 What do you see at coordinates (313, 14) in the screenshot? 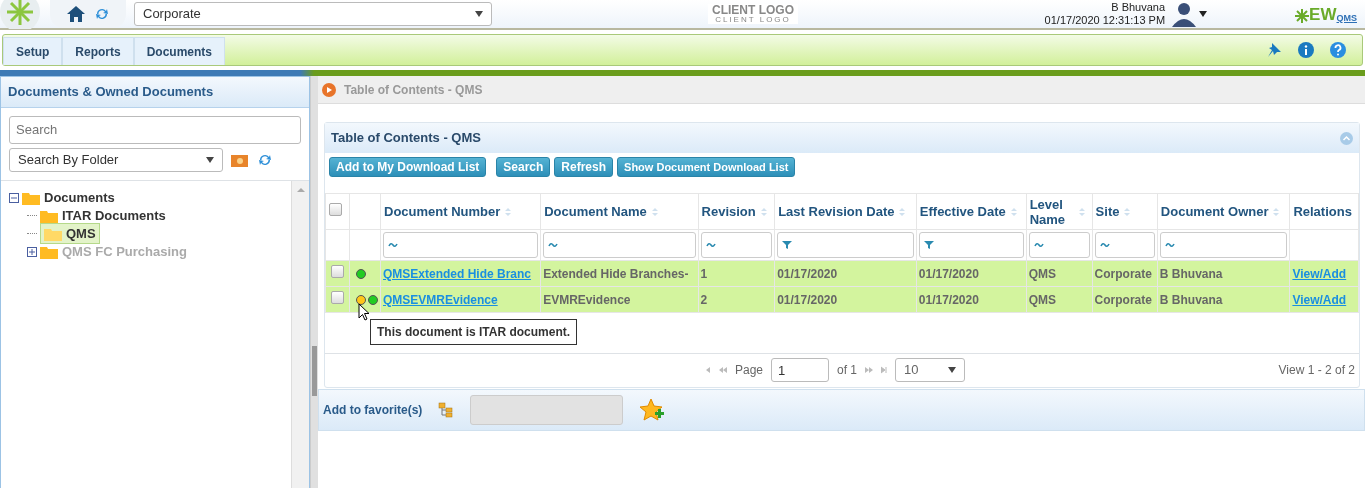
I see `site-select: Corporate` at bounding box center [313, 14].